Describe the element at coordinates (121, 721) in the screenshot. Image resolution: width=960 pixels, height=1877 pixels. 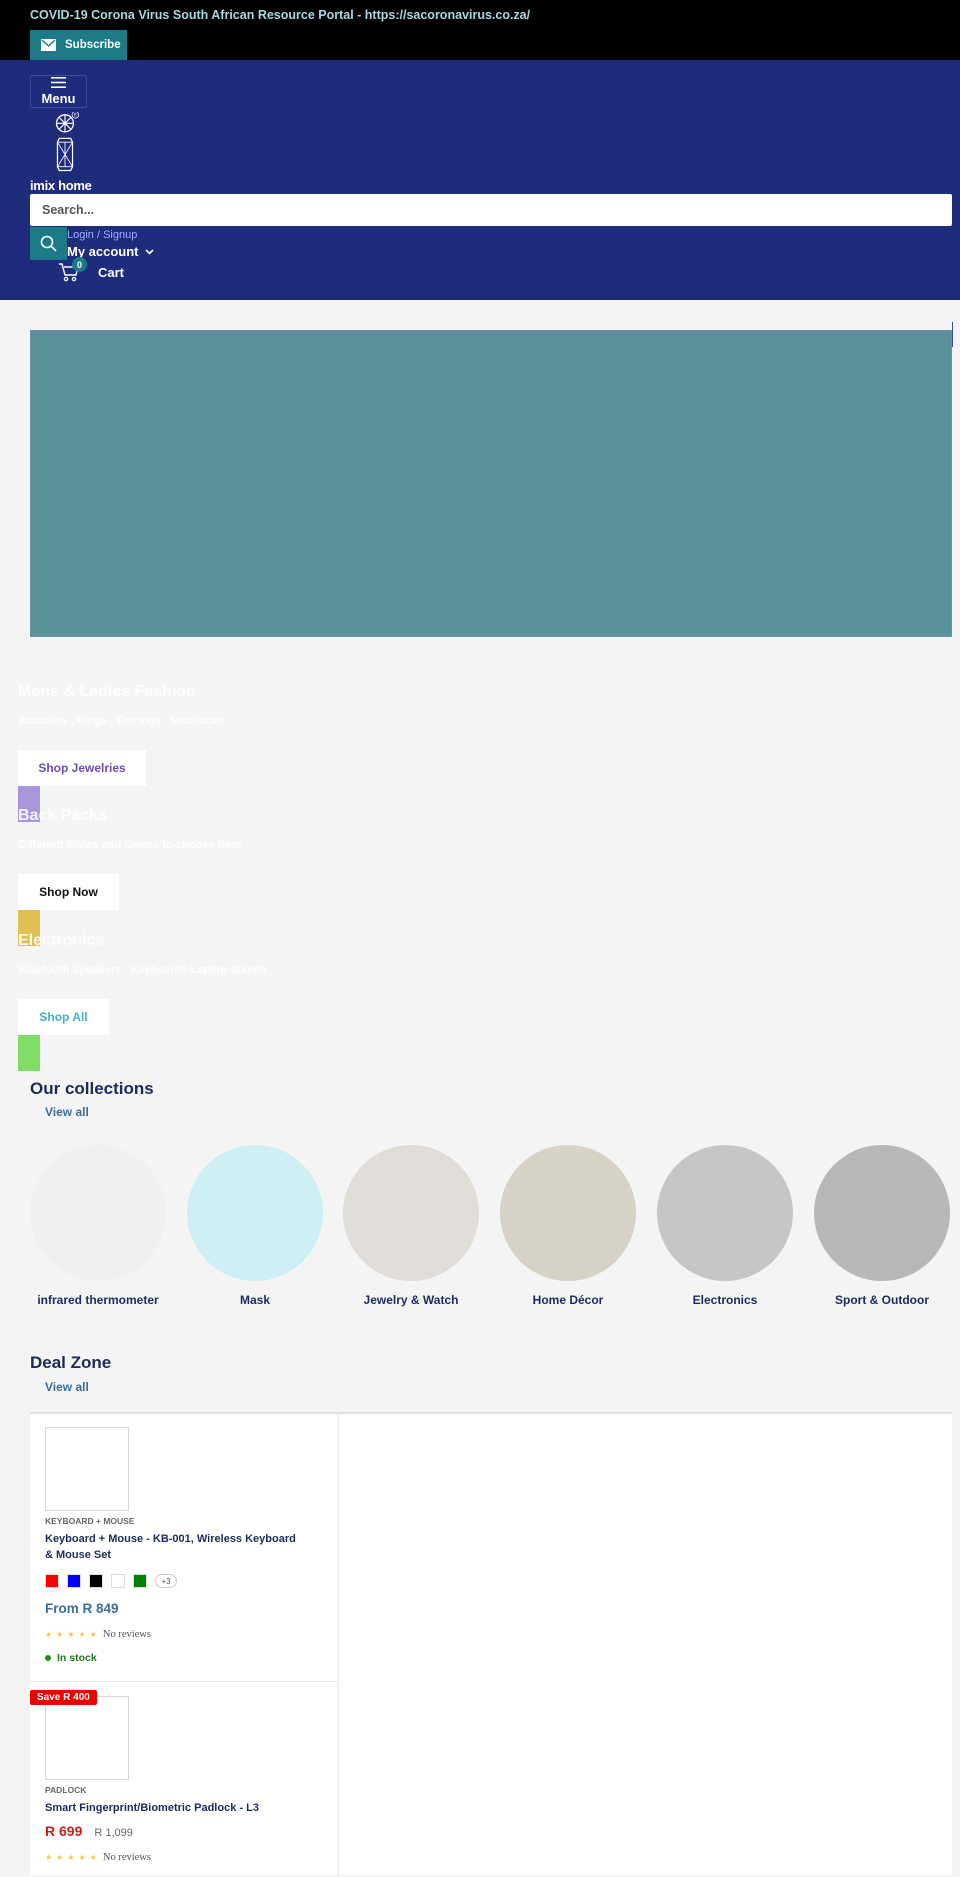
I see `slide-subtitle: Bracelets , Rings , Earrings , Necklaces` at that location.